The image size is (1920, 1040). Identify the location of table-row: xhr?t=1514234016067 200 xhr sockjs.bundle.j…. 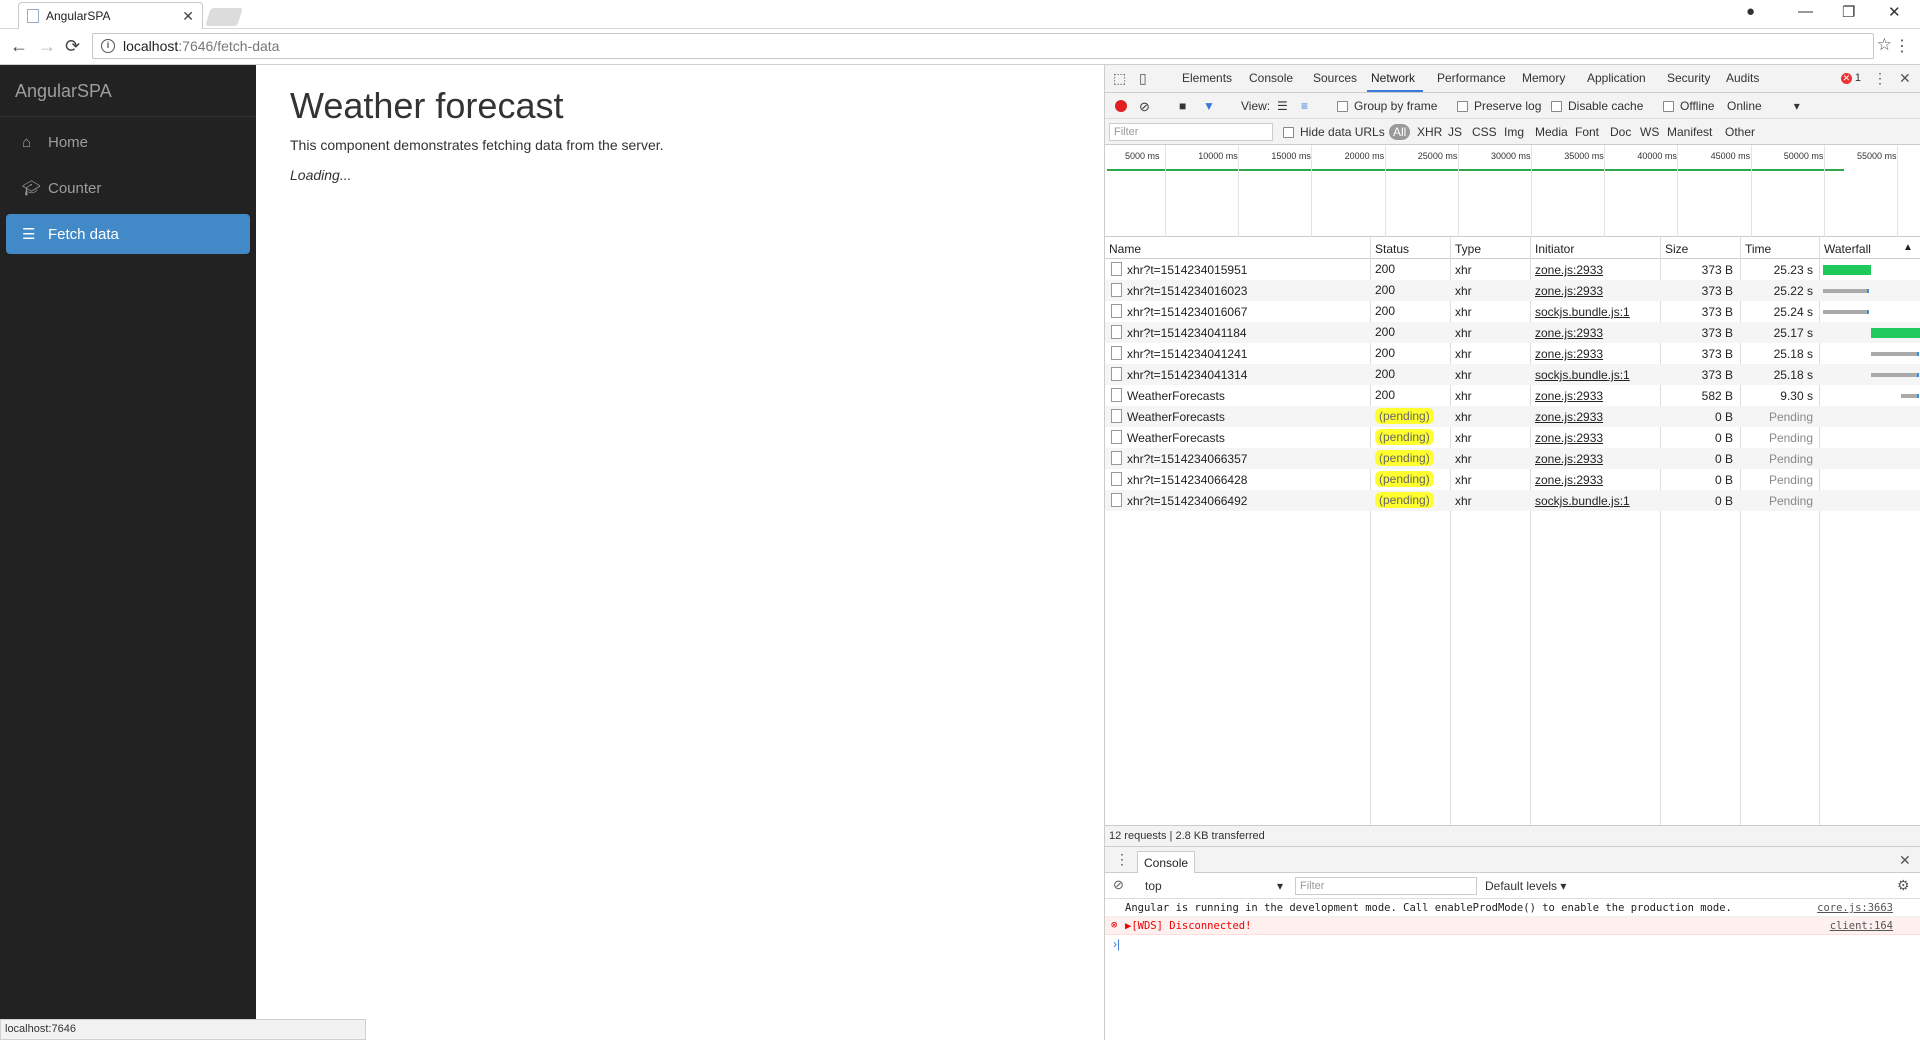
(1512, 311).